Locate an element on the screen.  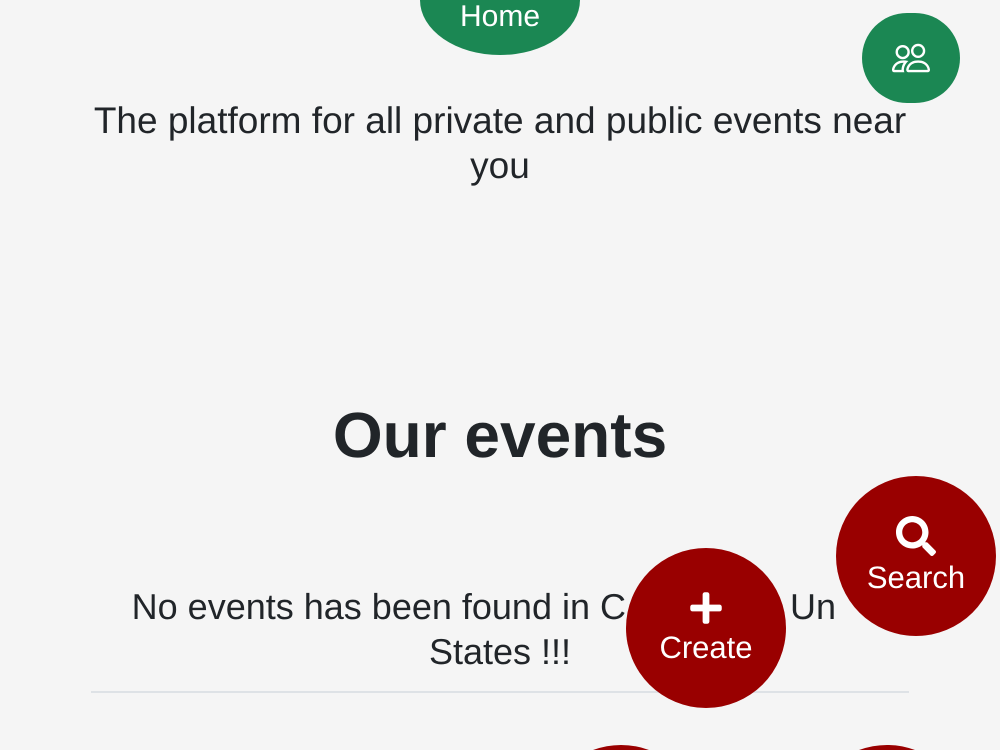
message-text: No events has been found in C is located at coordinates (378, 607).